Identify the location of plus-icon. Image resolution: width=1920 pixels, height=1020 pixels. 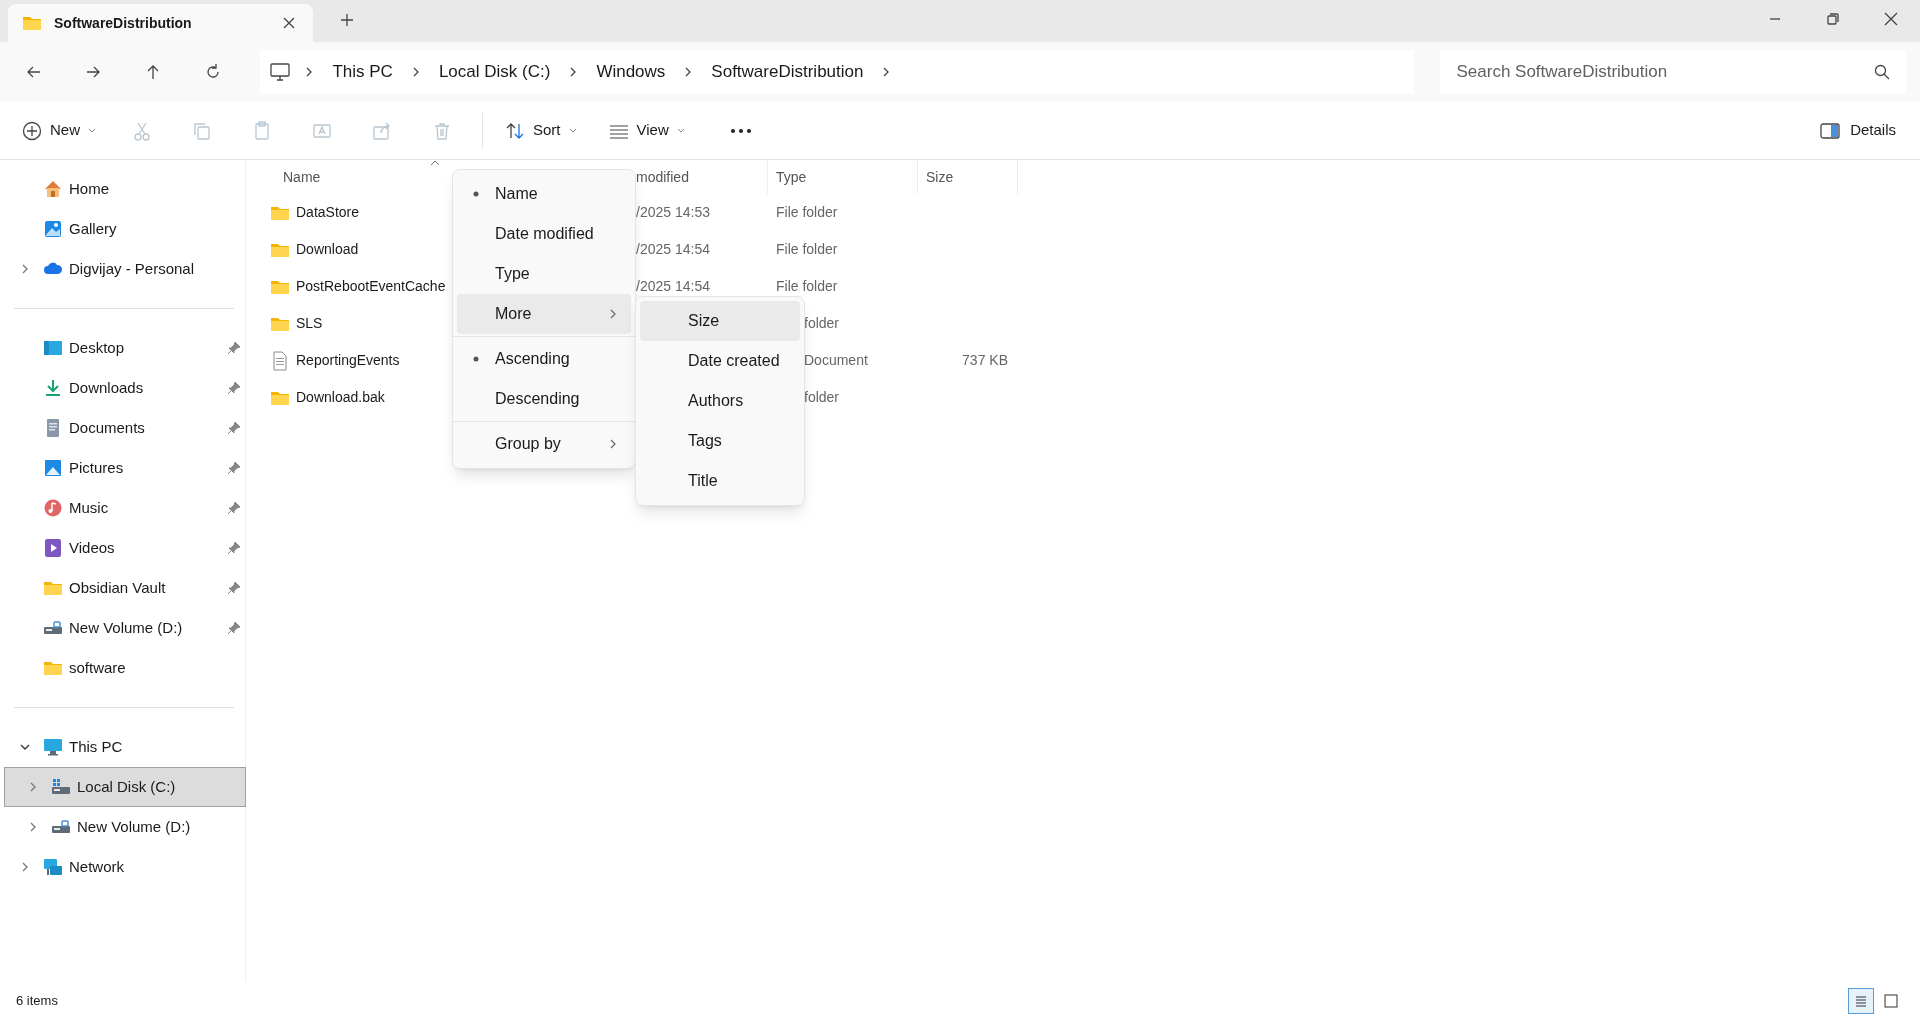
(347, 20).